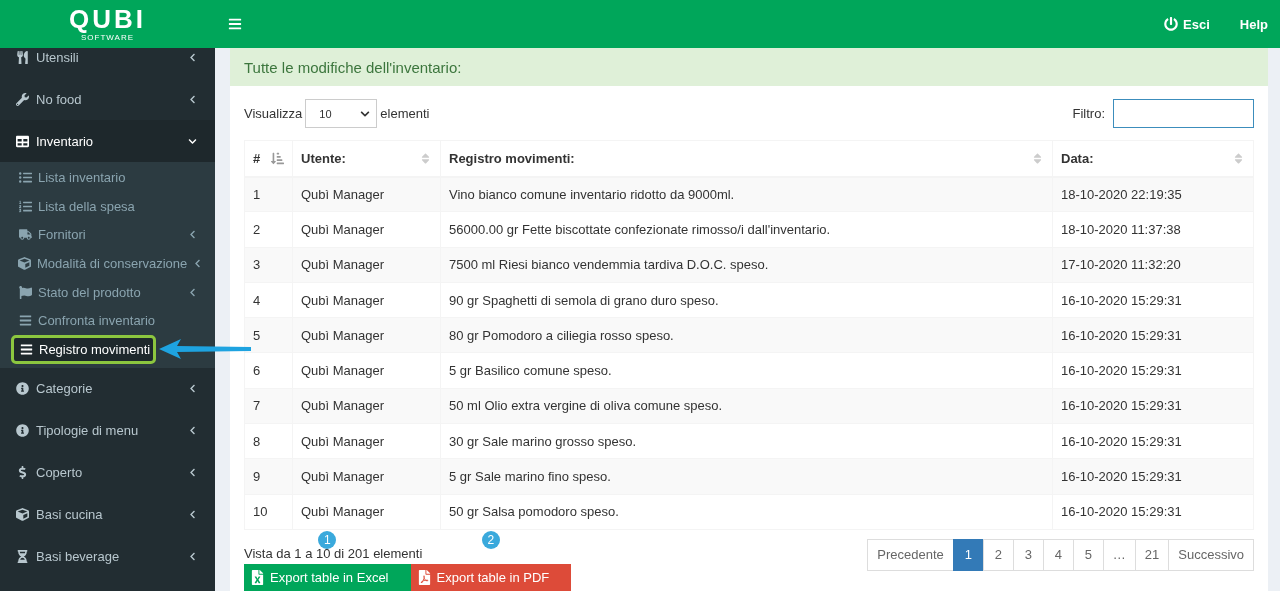  What do you see at coordinates (1211, 554) in the screenshot?
I see `pagination-button: Successivo` at bounding box center [1211, 554].